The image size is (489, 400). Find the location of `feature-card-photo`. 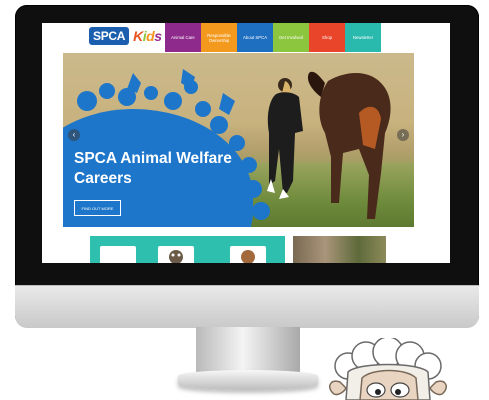

feature-card-photo is located at coordinates (339, 249).